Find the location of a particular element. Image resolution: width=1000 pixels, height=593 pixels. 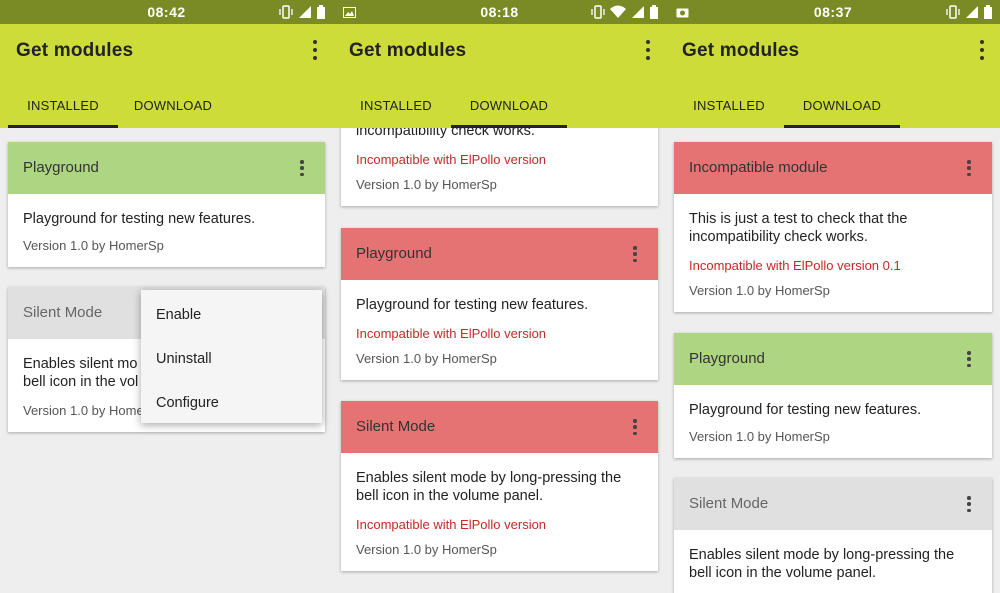

status-icons is located at coordinates (624, 12).